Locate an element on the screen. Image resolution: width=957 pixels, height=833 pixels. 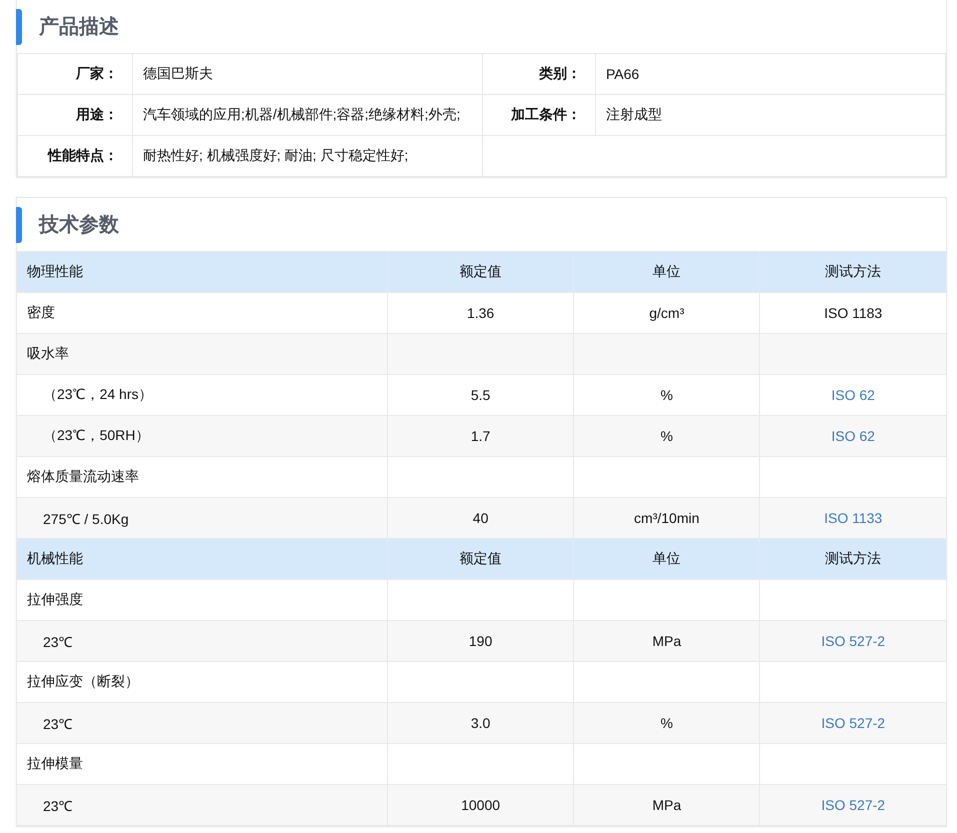
field-value: 注射成型 is located at coordinates (634, 114).